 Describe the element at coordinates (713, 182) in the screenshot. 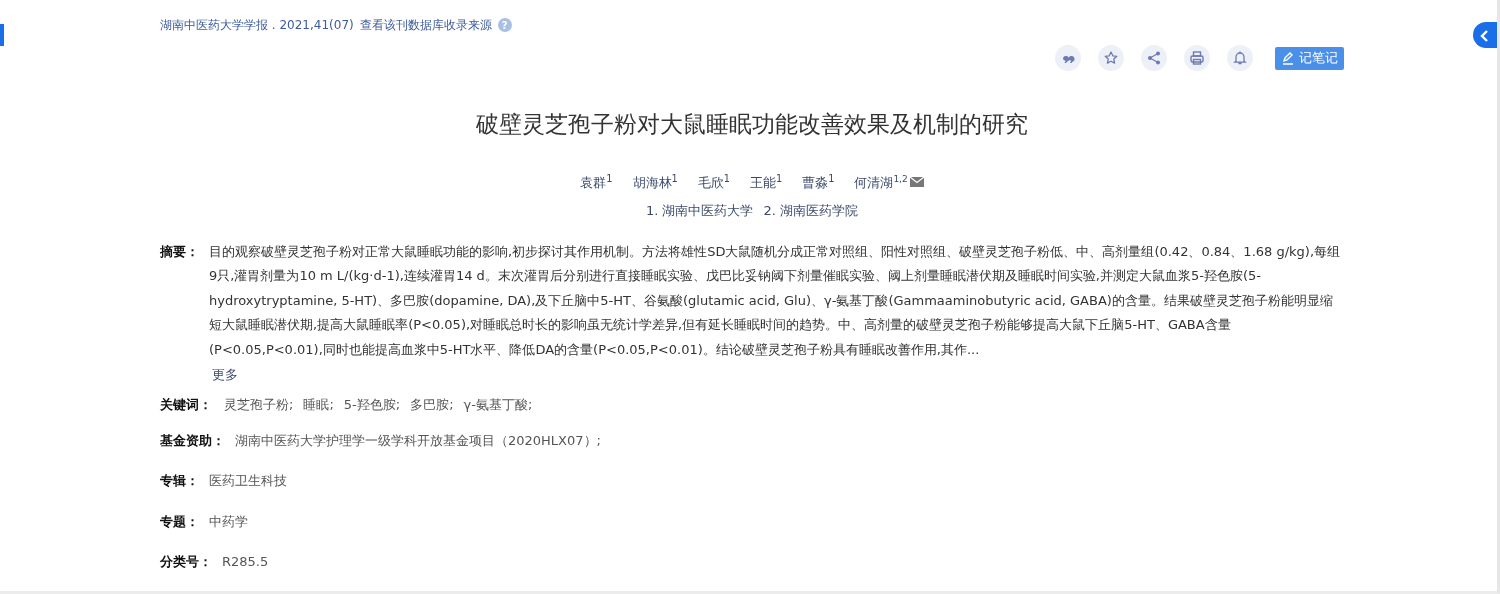

I see `author-link: 毛欣$^{1}$` at that location.